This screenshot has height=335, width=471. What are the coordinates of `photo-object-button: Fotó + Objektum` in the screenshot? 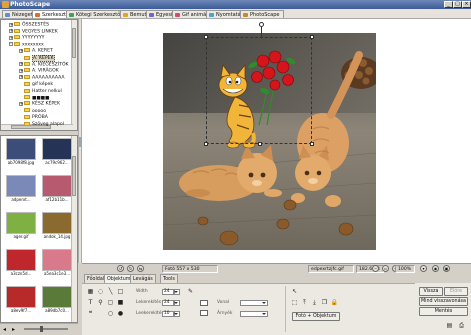 It's located at (316, 316).